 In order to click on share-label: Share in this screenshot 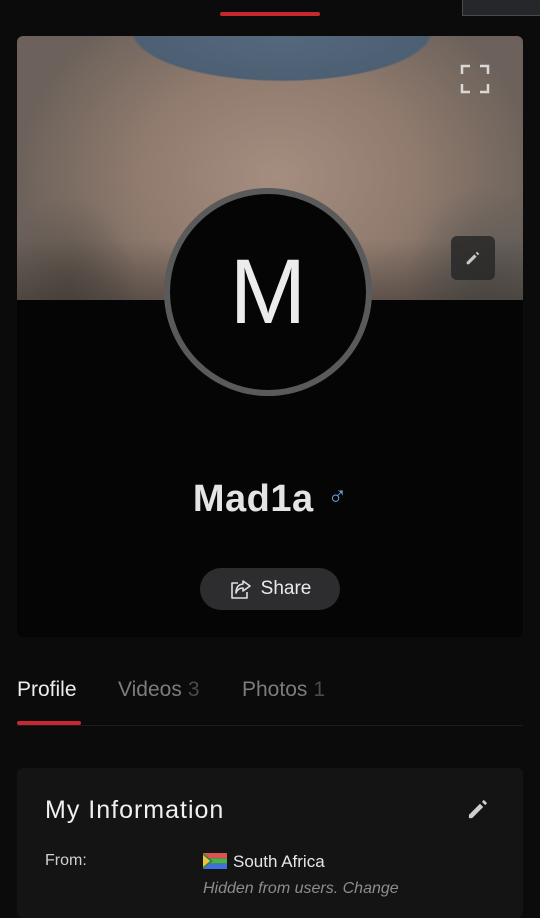, I will do `click(286, 588)`.